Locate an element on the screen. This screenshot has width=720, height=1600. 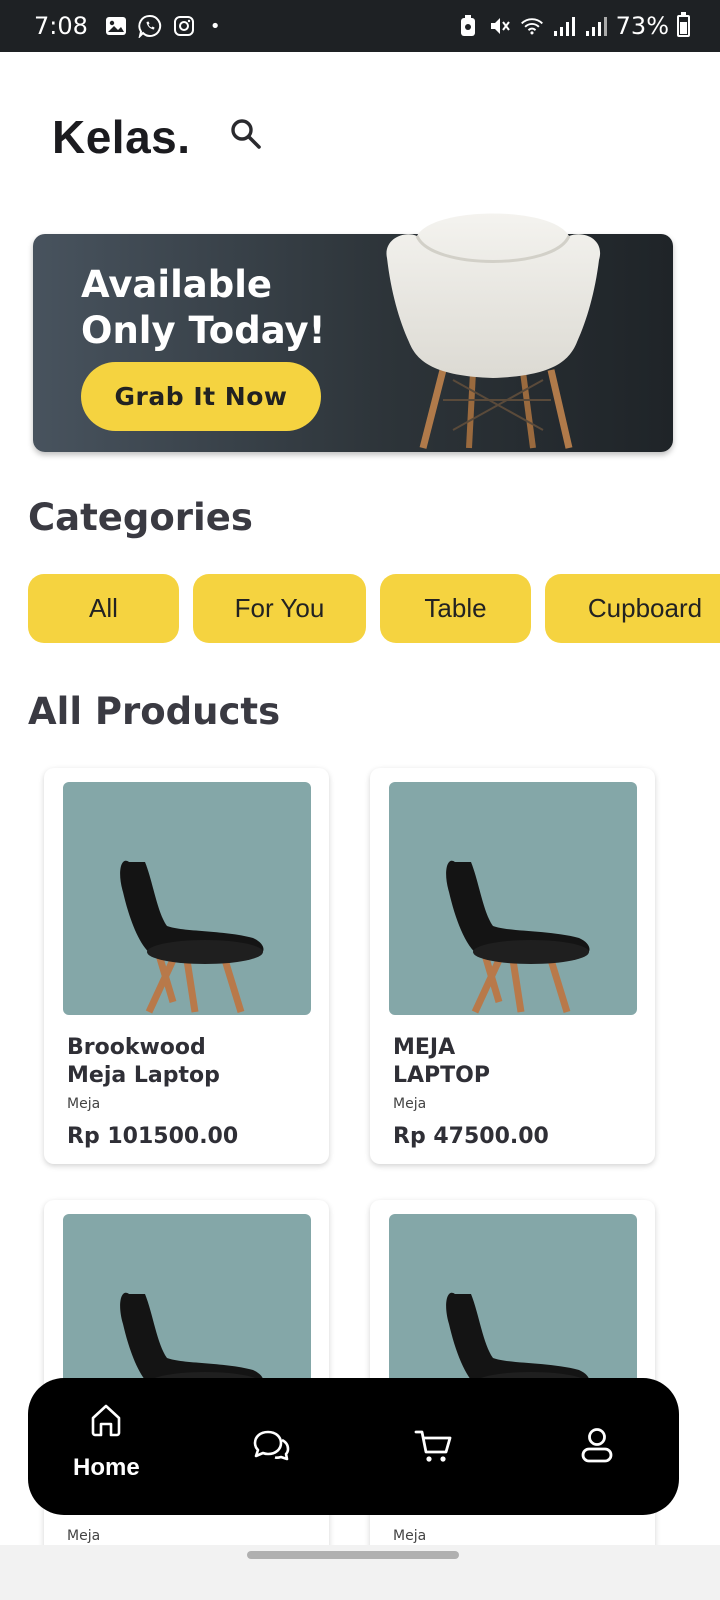
gallery-icon is located at coordinates (116, 26).